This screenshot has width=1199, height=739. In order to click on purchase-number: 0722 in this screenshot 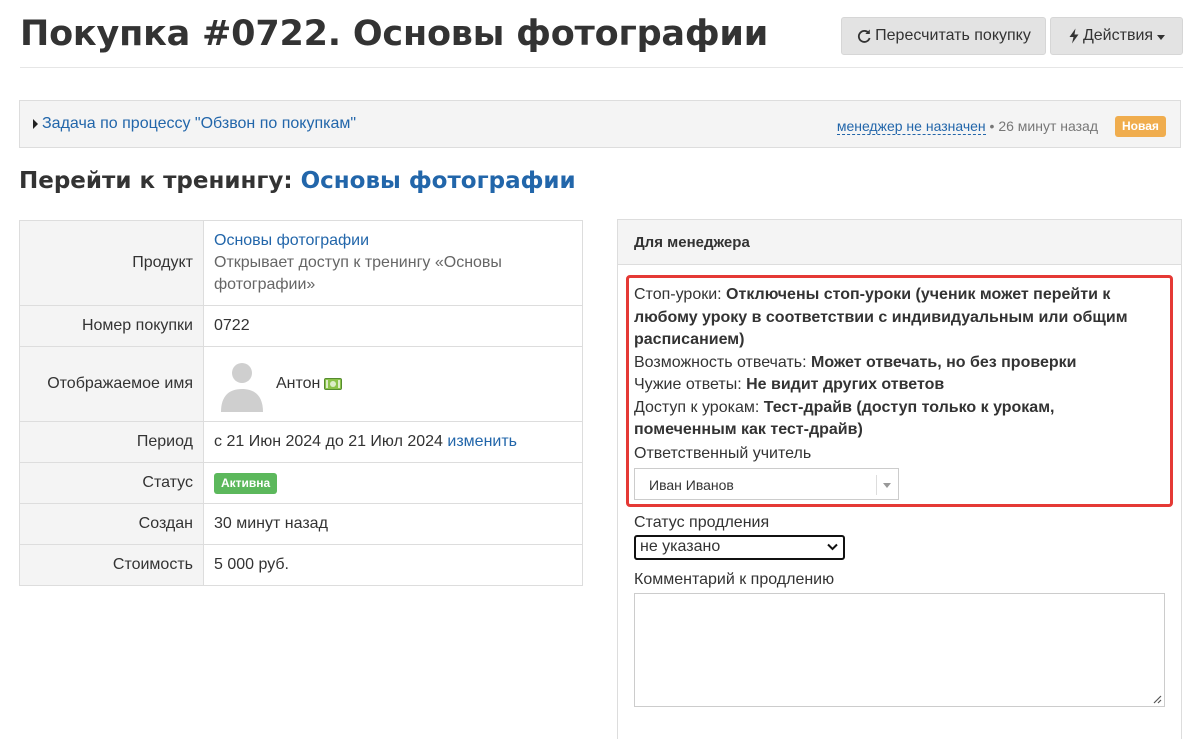, I will do `click(393, 326)`.